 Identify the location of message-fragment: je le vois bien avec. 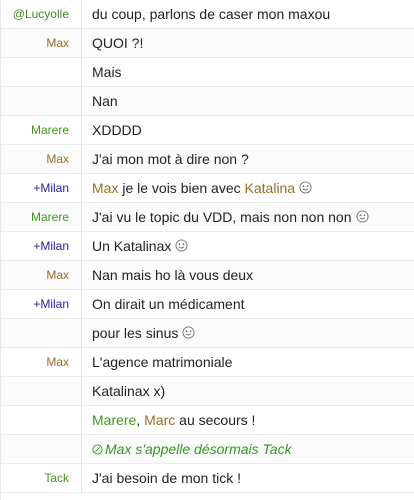
(181, 188).